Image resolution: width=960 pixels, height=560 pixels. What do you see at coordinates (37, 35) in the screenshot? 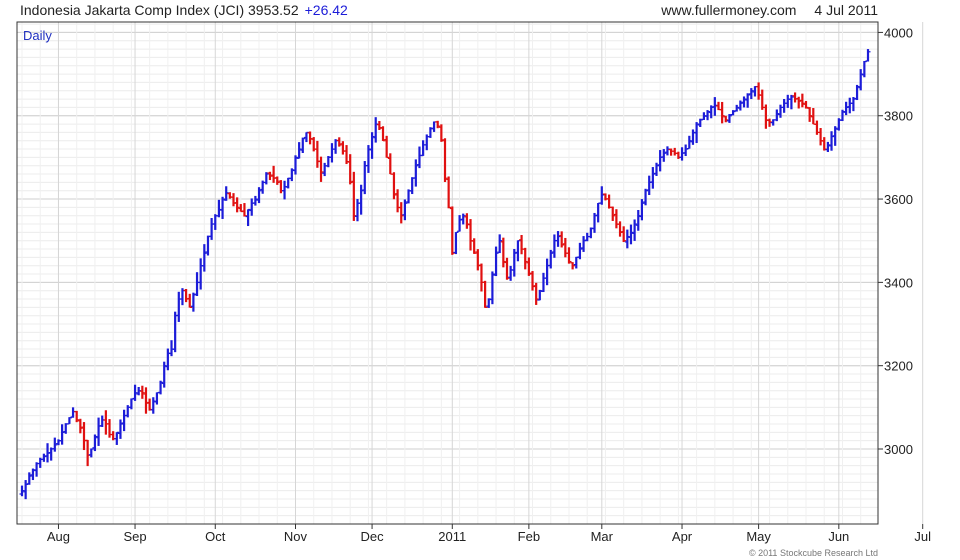
I see `period-label: Daily` at bounding box center [37, 35].